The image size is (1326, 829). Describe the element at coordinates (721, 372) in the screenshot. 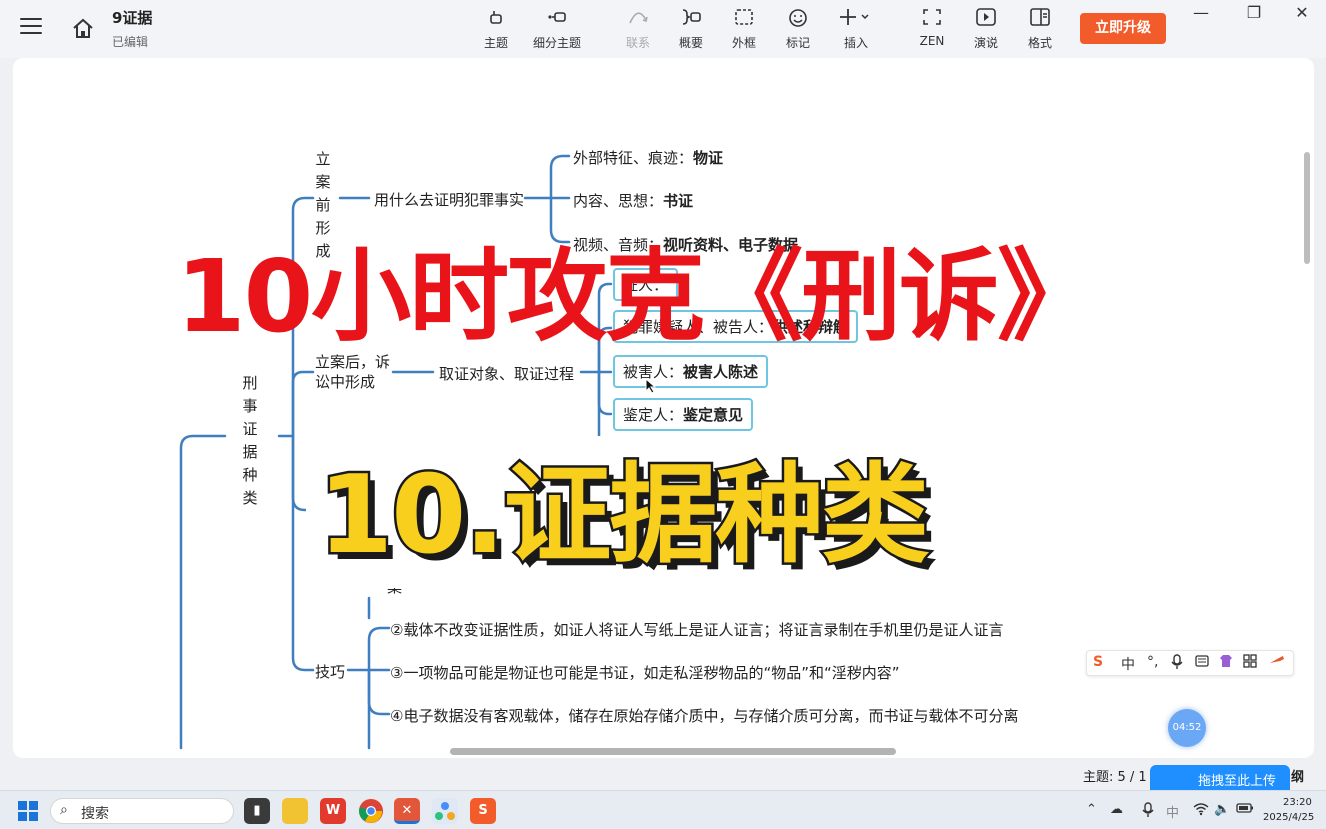

I see `leaf-victim-bold: 被害人陈述` at that location.